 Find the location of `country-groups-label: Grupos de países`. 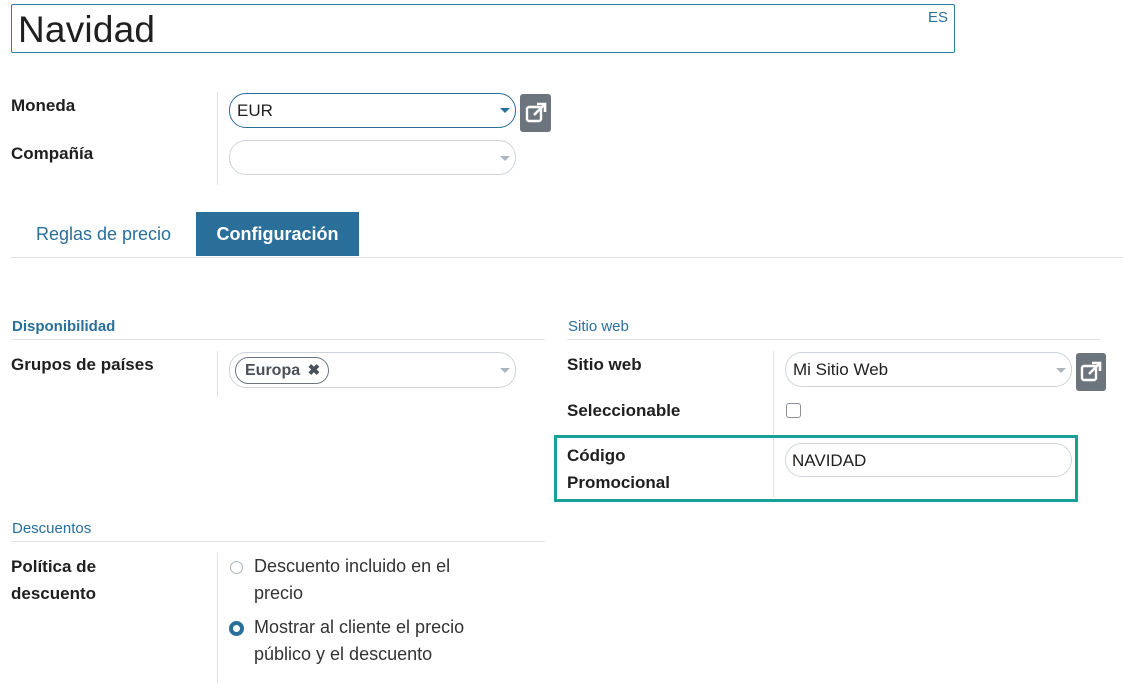

country-groups-label: Grupos de países is located at coordinates (82, 364).